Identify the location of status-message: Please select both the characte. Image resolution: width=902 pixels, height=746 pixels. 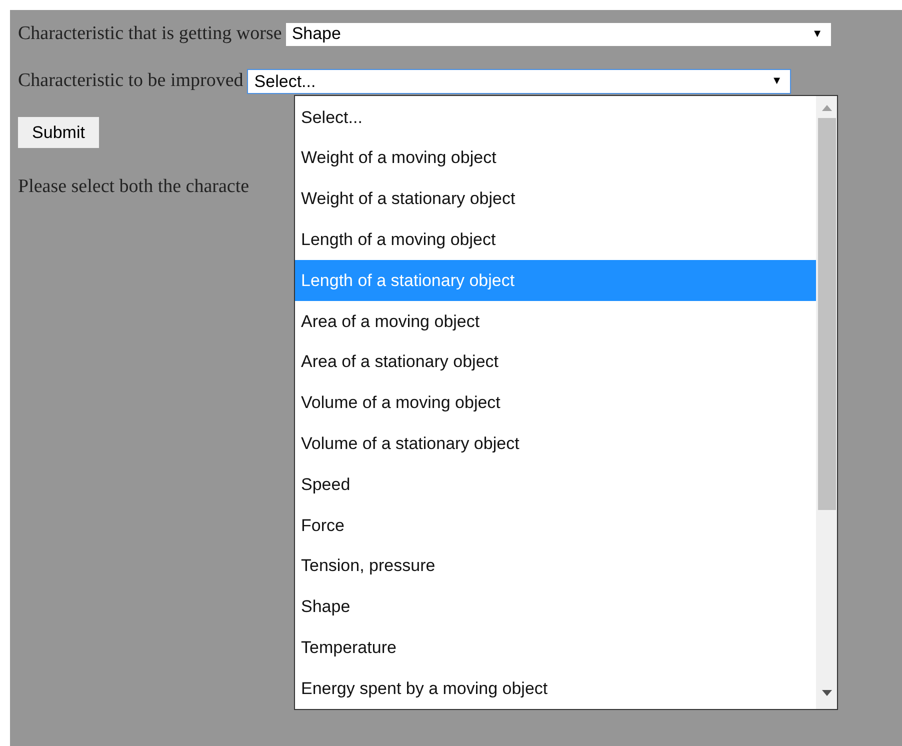
(134, 186).